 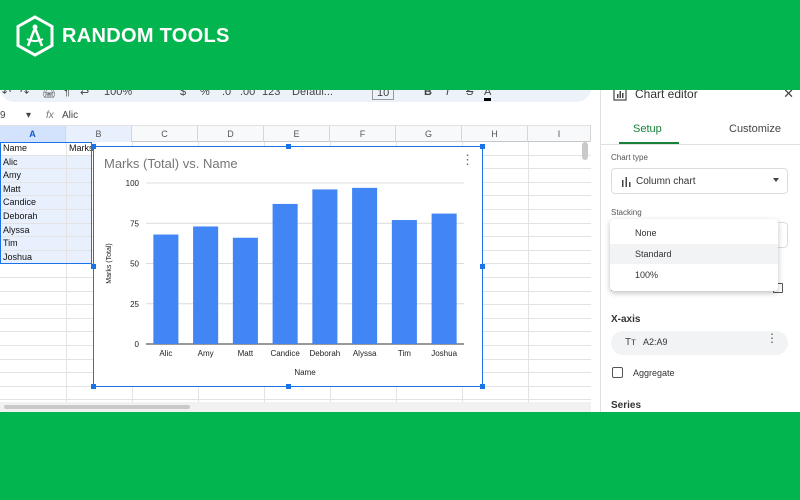 I want to click on x-tick-label: Matt, so click(x=246, y=353).